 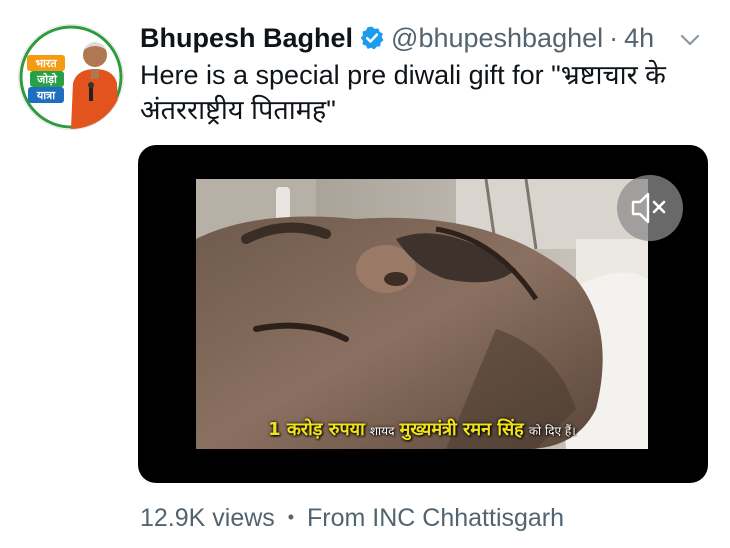 I want to click on avatar-badge-line2: जोड़ो, so click(x=47, y=79).